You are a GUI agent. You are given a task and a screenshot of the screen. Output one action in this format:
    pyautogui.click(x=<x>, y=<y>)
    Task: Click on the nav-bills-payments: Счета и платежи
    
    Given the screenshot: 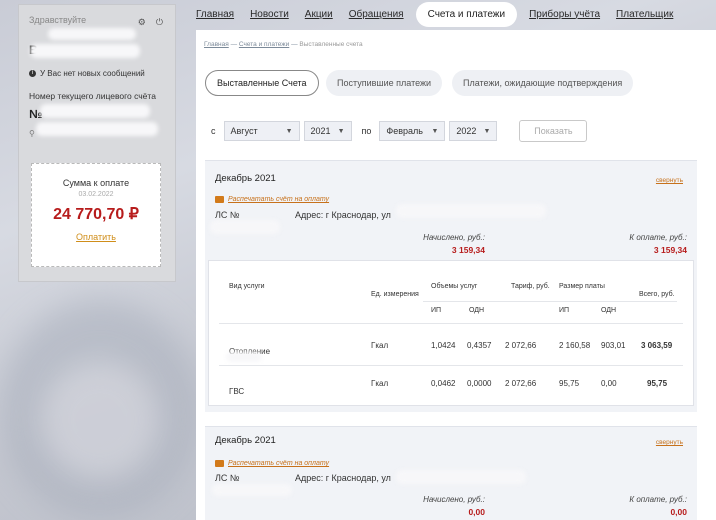 What is the action you would take?
    pyautogui.click(x=466, y=14)
    